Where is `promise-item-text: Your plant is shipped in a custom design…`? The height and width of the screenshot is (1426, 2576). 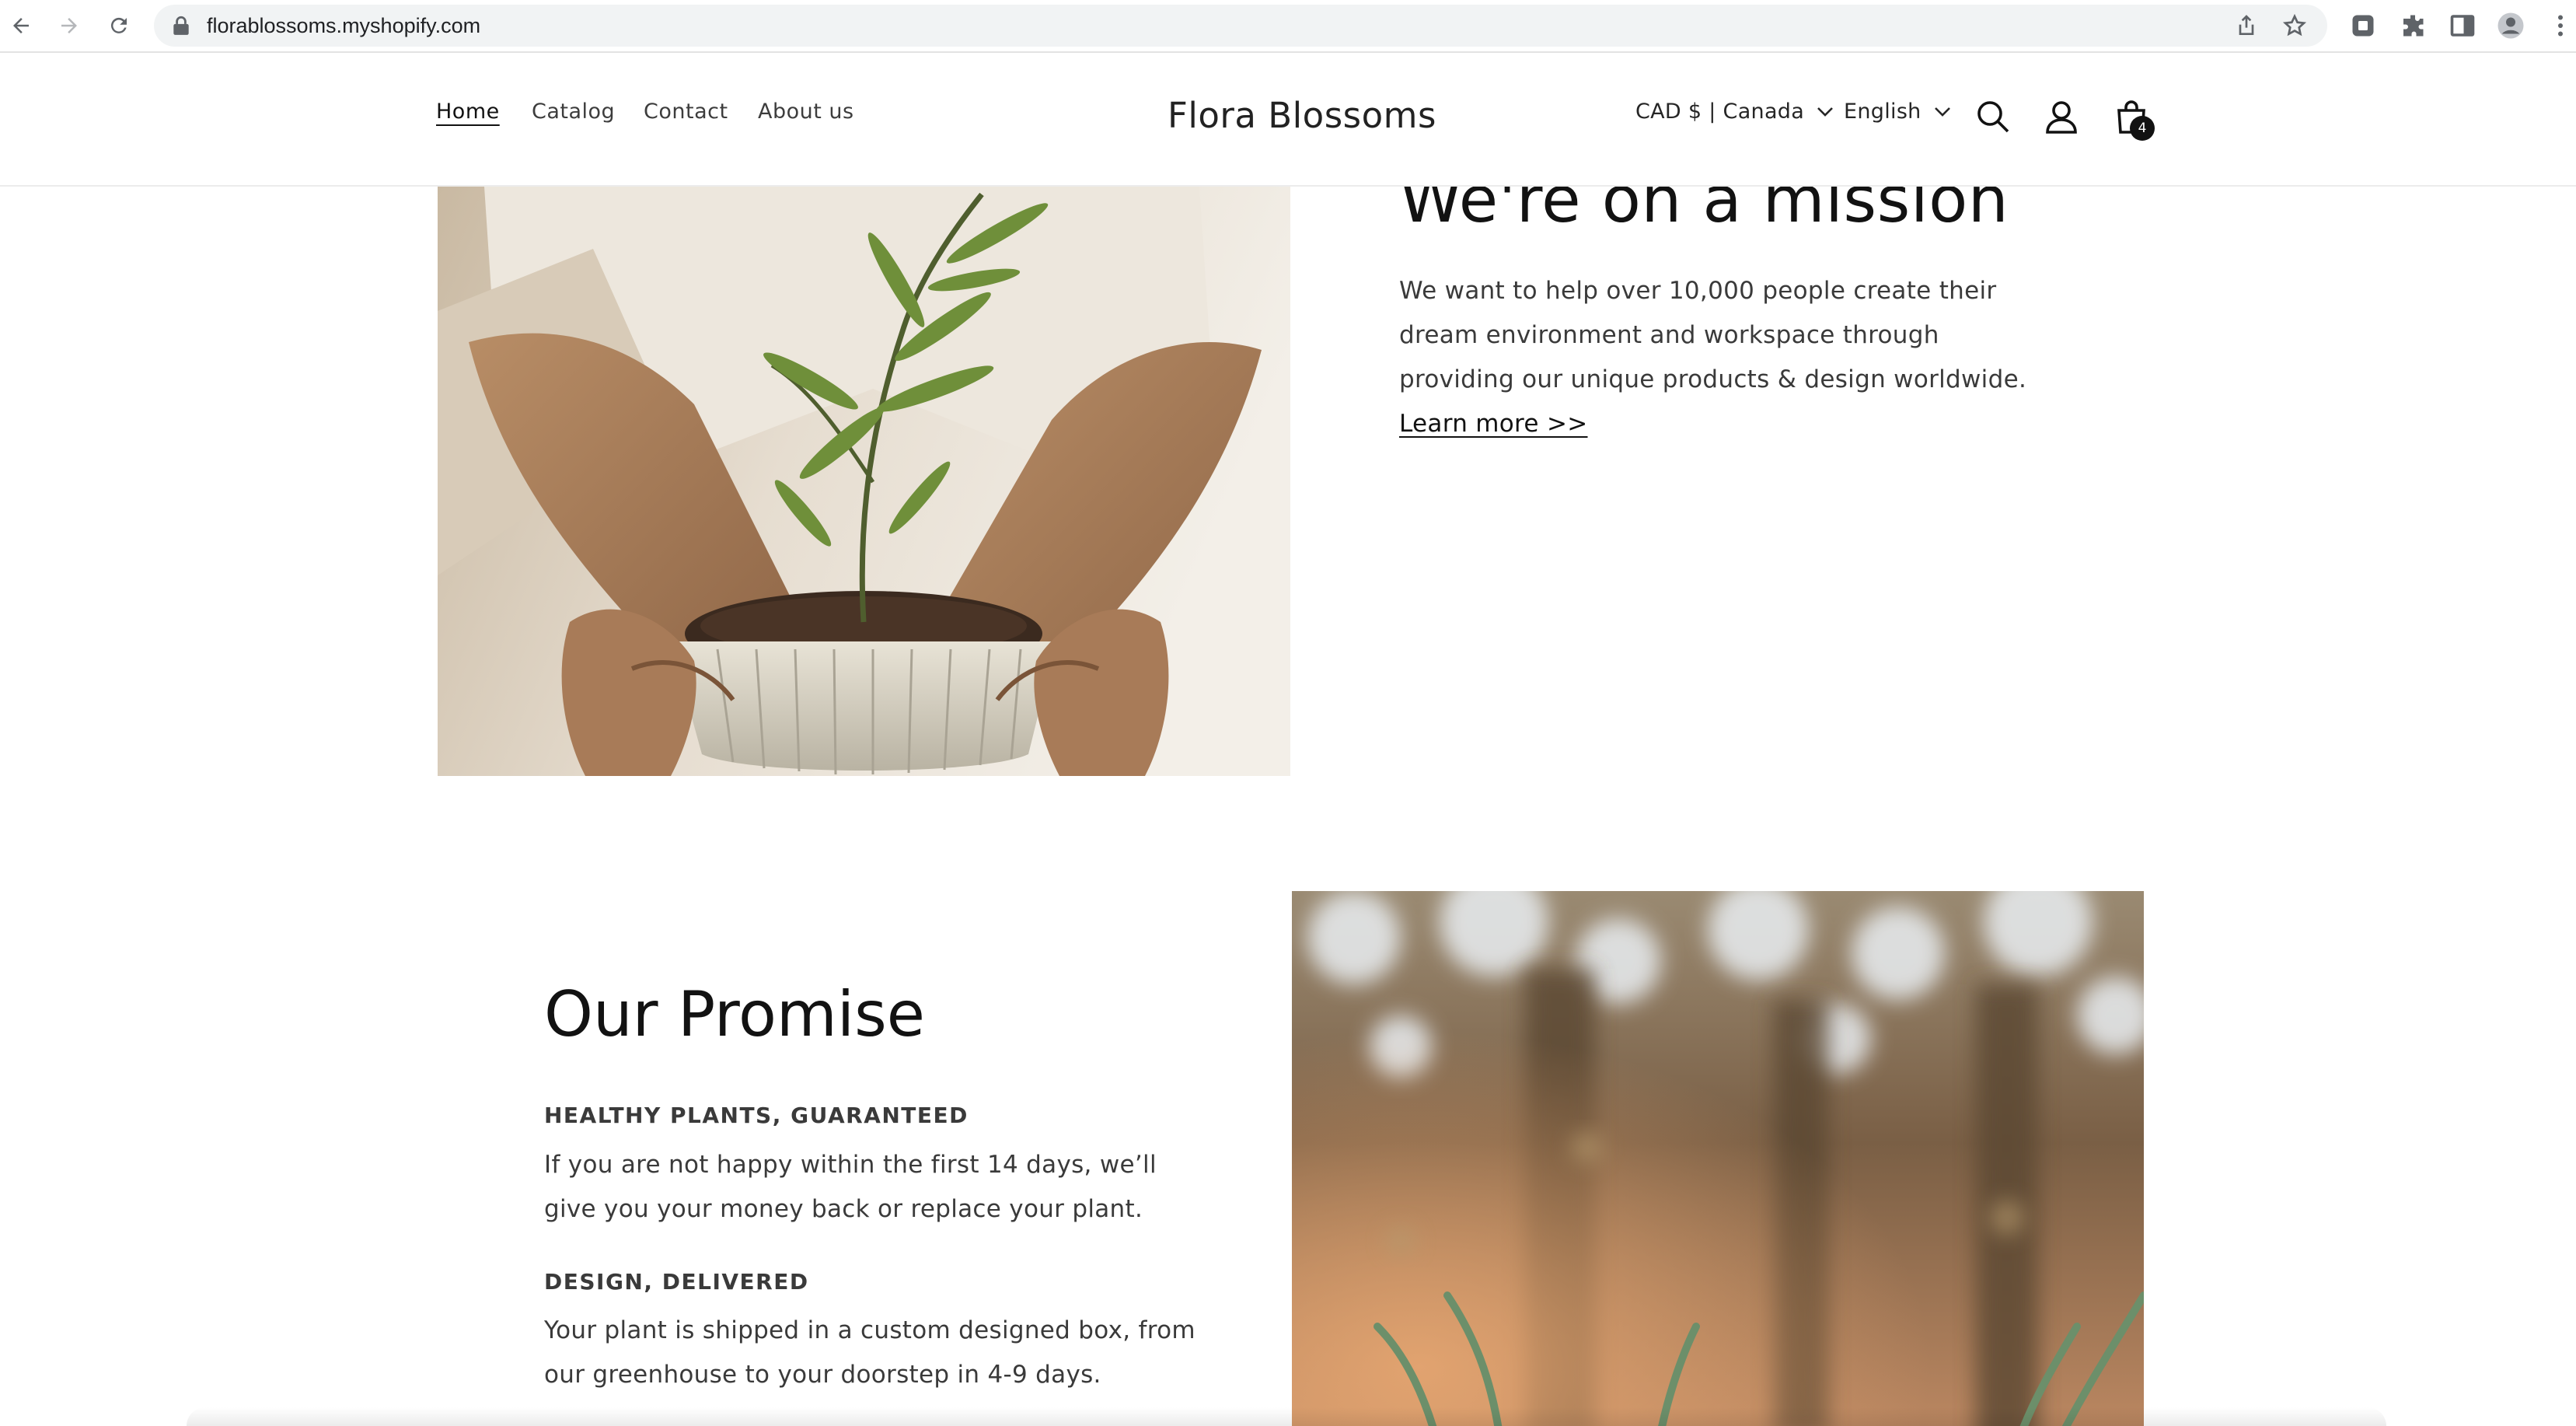
promise-item-text: Your plant is shipped in a custom design… is located at coordinates (870, 1352).